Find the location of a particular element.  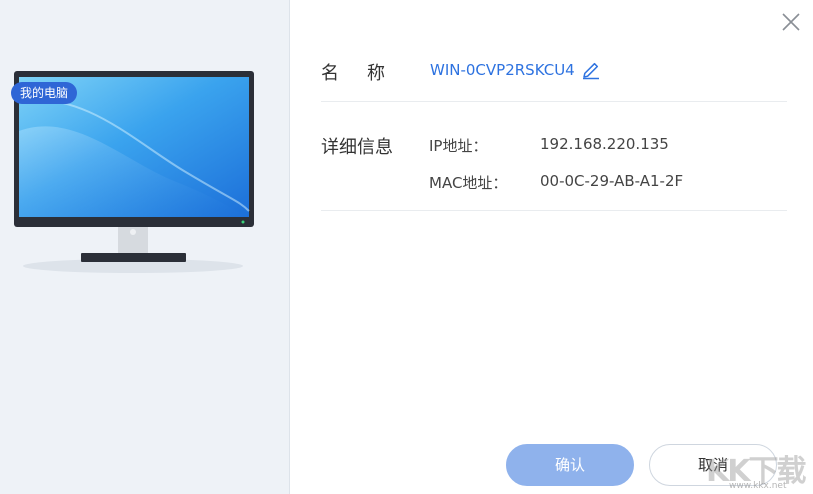

ip-value: 192.168.220.135 is located at coordinates (604, 144).